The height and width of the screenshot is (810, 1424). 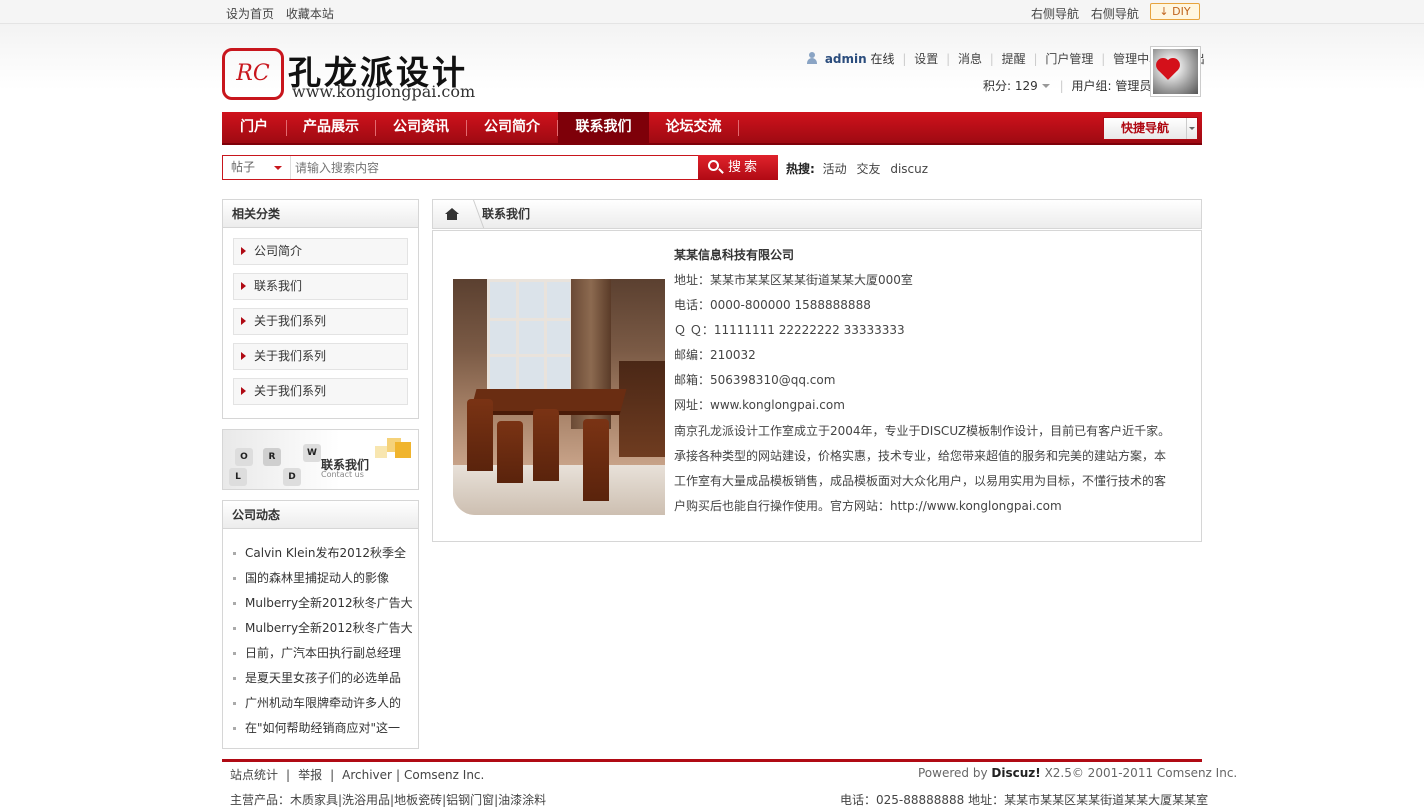 What do you see at coordinates (603, 127) in the screenshot?
I see `nav-item-contact: 联系我们` at bounding box center [603, 127].